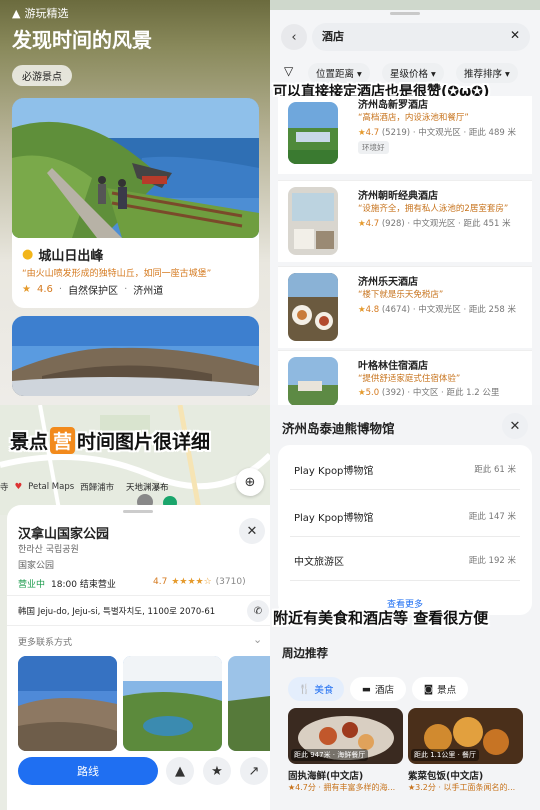 The height and width of the screenshot is (810, 540). I want to click on clear-icon: ✕, so click(515, 35).